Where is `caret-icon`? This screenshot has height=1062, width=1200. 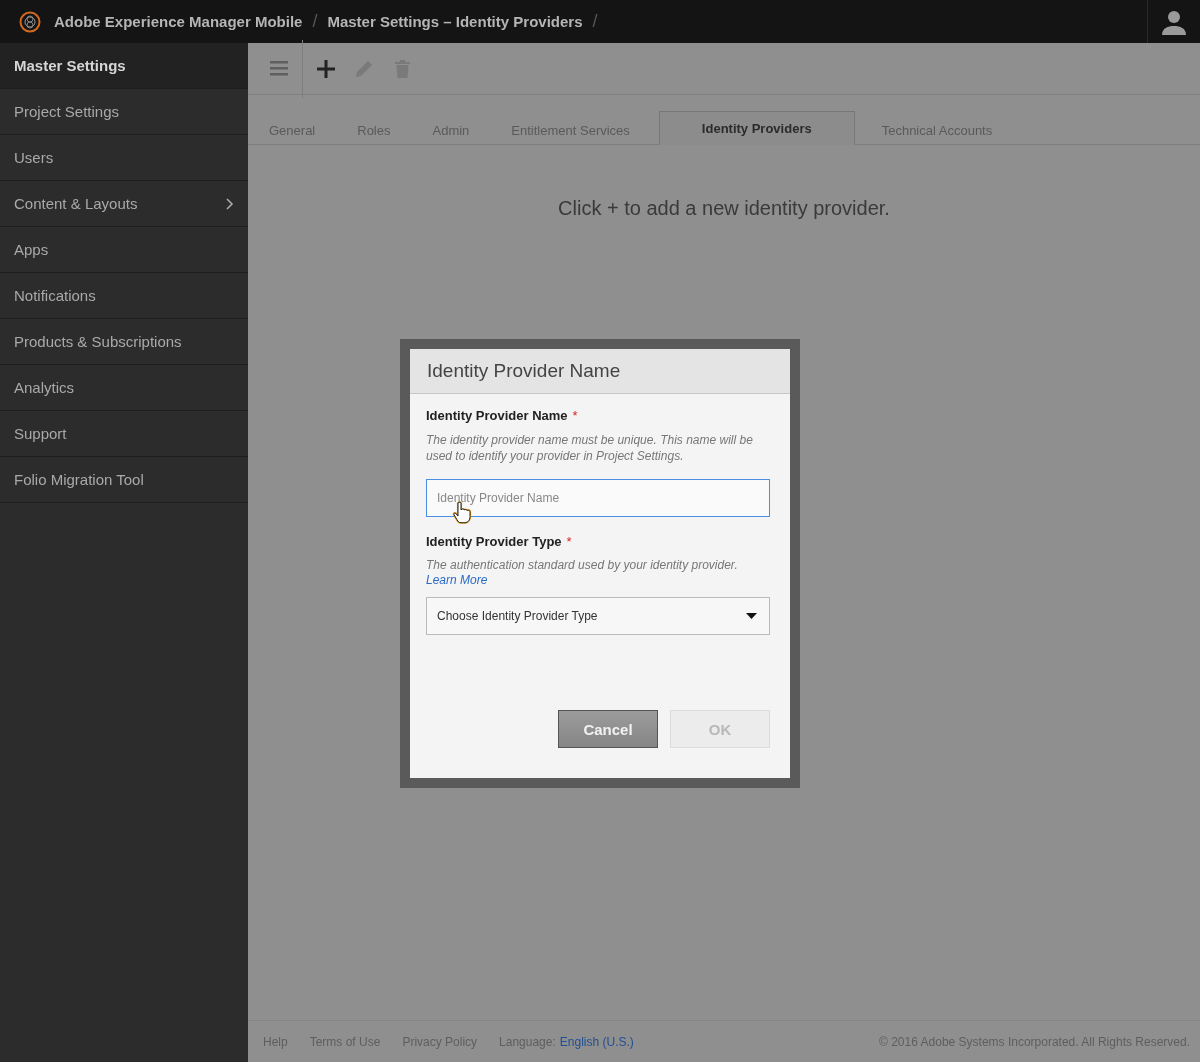
caret-icon is located at coordinates (751, 616).